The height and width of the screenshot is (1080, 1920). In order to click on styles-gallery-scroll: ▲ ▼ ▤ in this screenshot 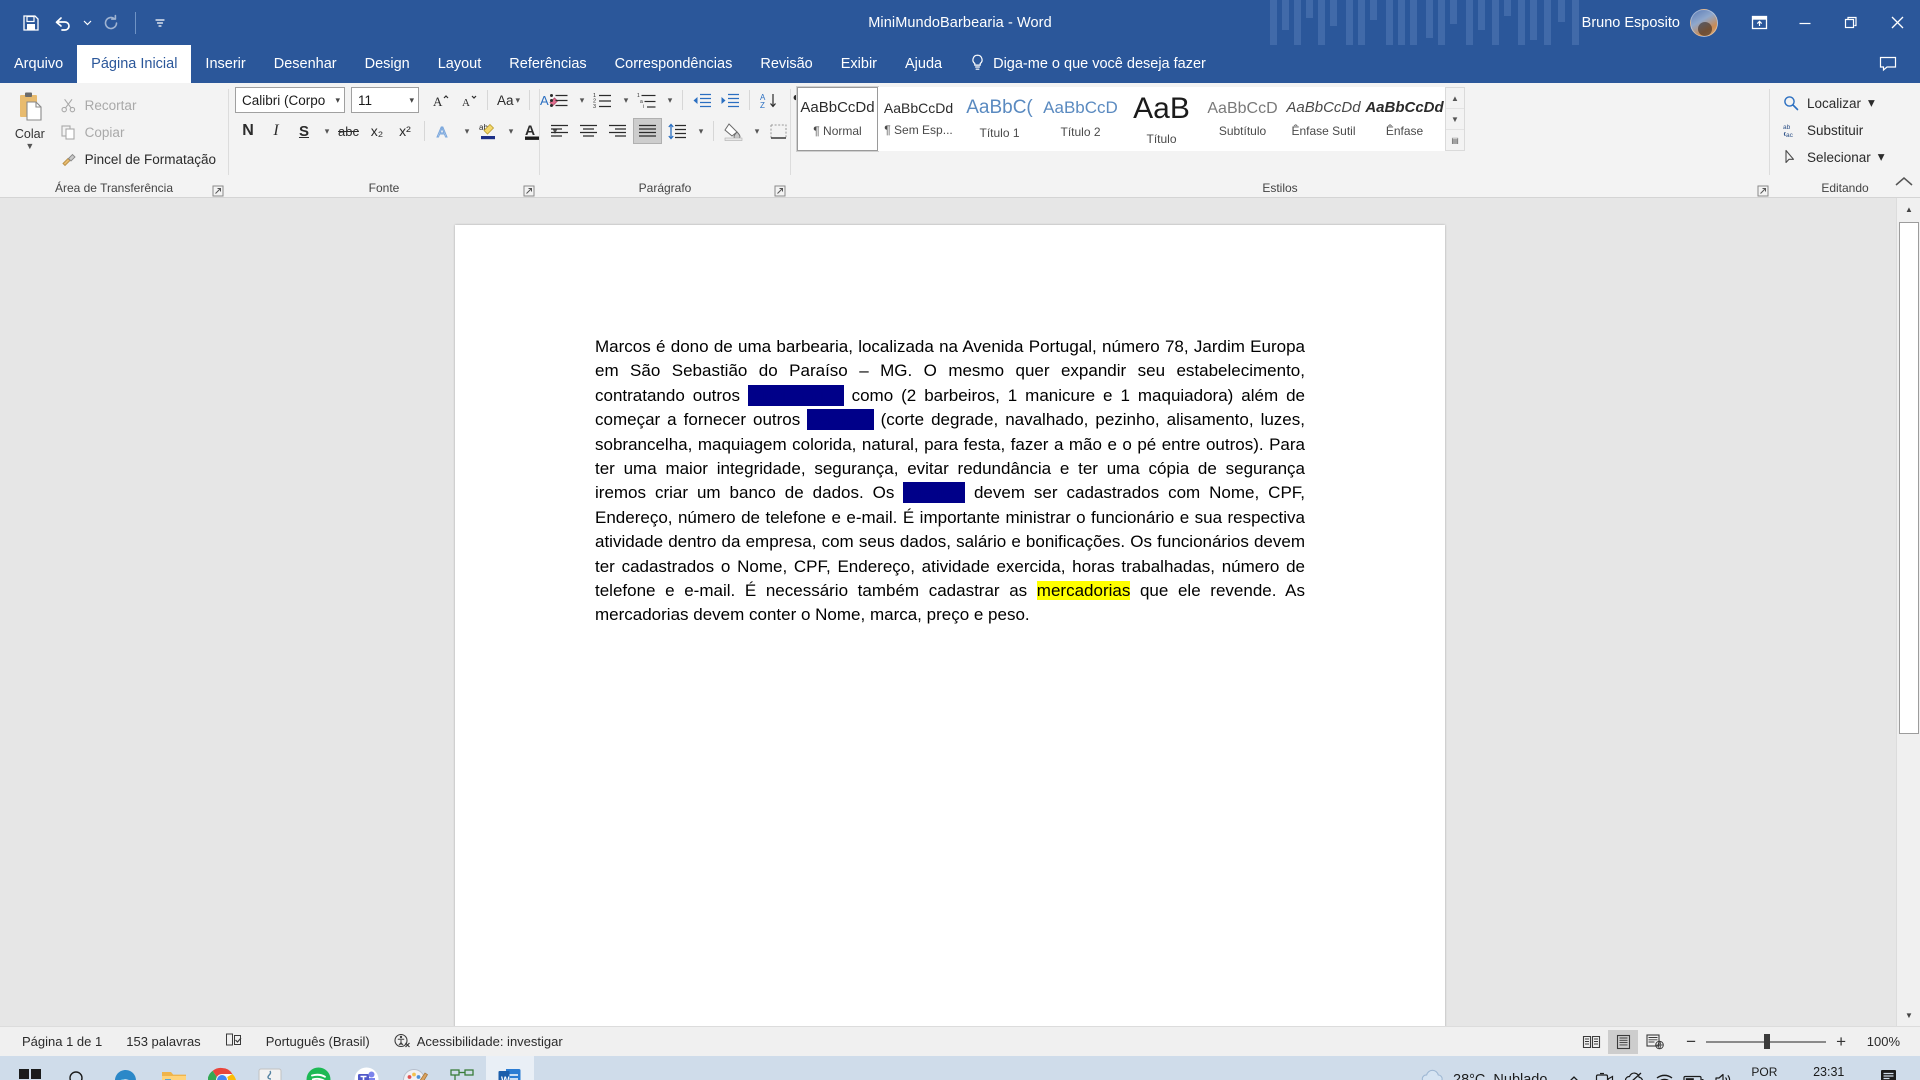, I will do `click(1455, 119)`.